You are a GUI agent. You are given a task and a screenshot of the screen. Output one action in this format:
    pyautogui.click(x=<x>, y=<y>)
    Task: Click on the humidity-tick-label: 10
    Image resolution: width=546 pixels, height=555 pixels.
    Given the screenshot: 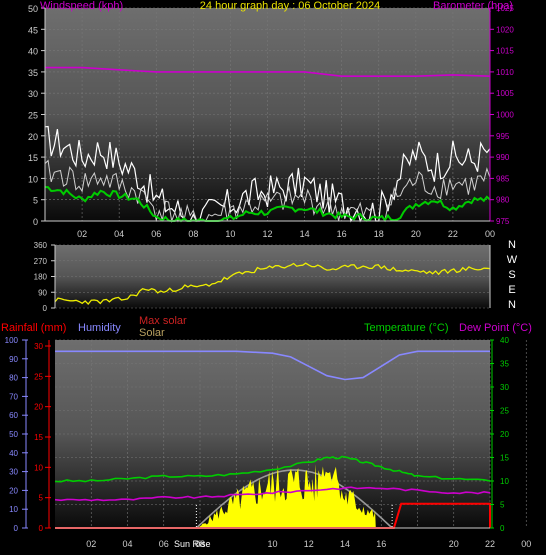 What is the action you would take?
    pyautogui.click(x=13, y=509)
    